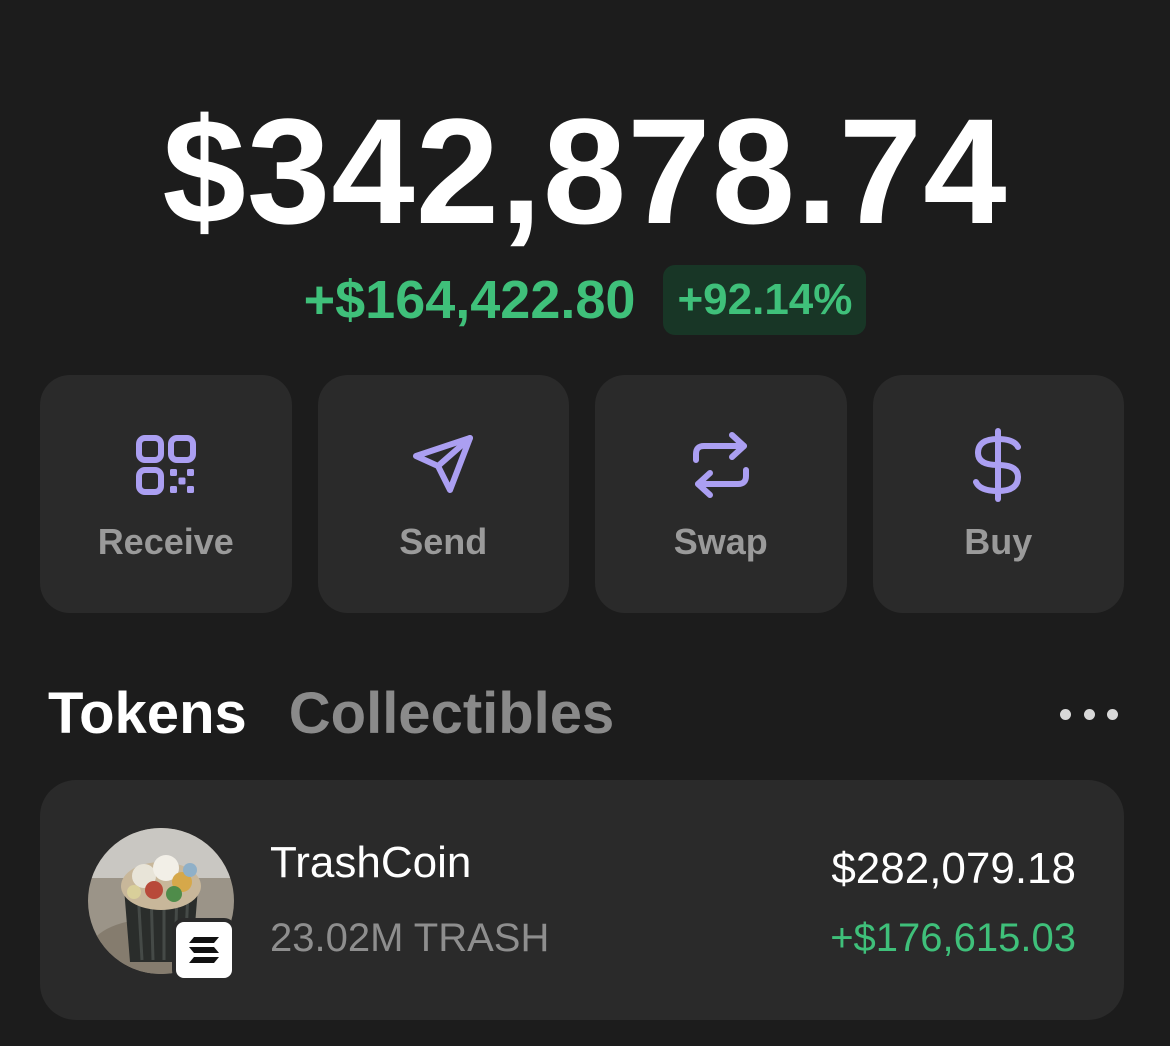  I want to click on token-value: $282,079.18, so click(953, 868).